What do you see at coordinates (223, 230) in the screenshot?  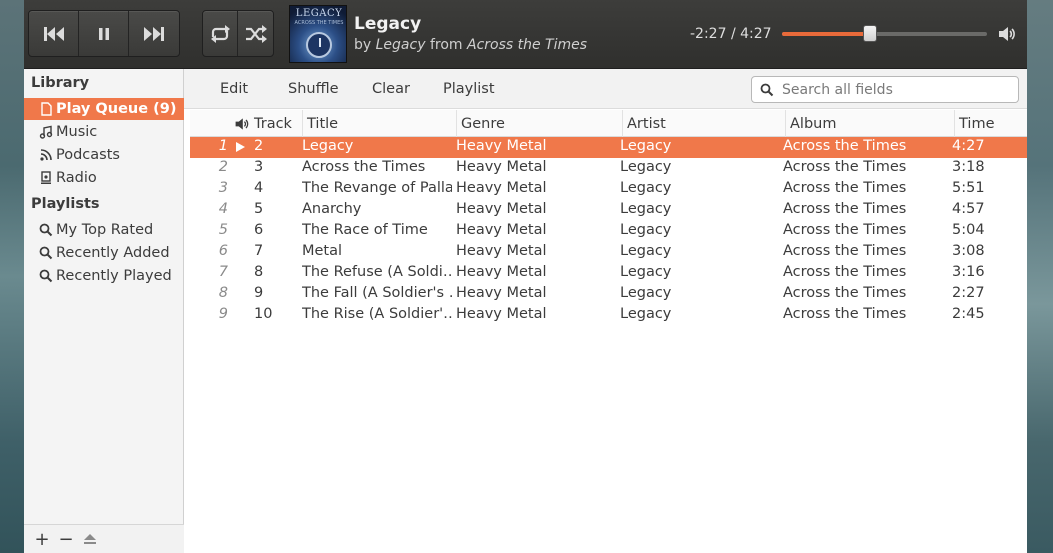 I see `row-index: 5` at bounding box center [223, 230].